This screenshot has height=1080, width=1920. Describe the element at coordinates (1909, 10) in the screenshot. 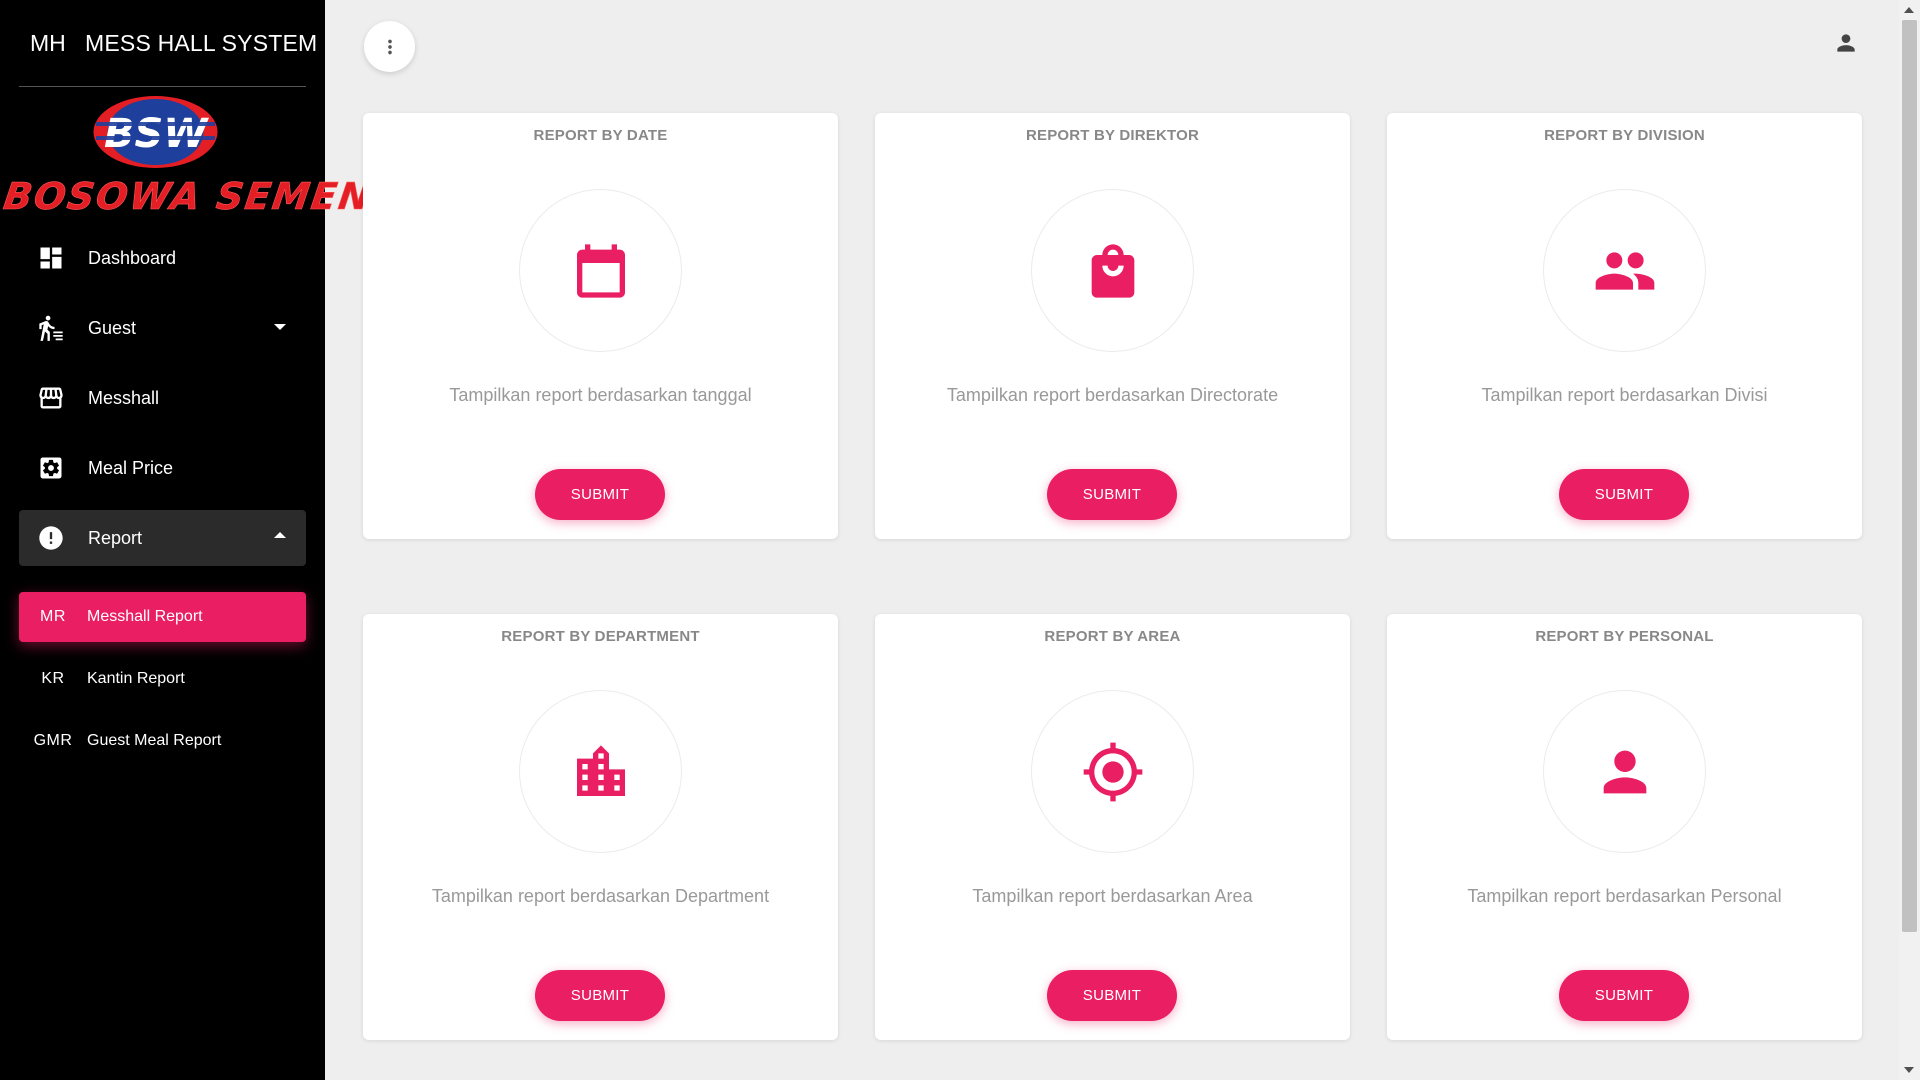

I see `scroll-up-icon` at that location.